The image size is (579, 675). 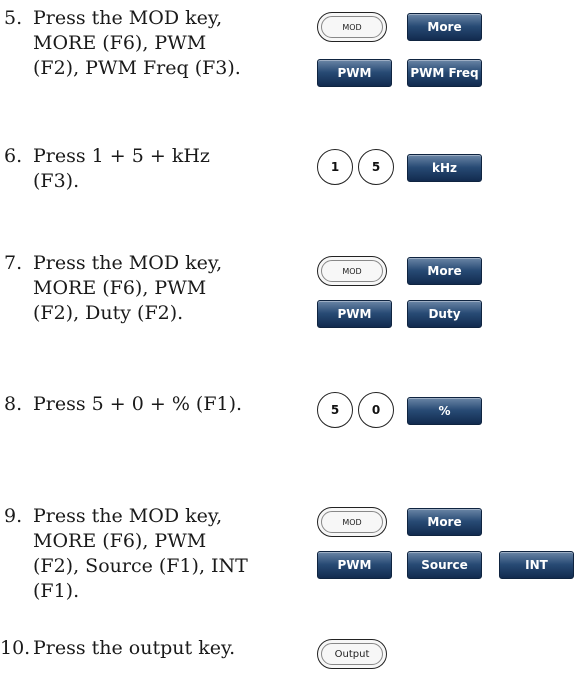 I want to click on step-6: 6. Press 1 + 5 + kHz (F3). 1 5 kHz, so click(x=289, y=174).